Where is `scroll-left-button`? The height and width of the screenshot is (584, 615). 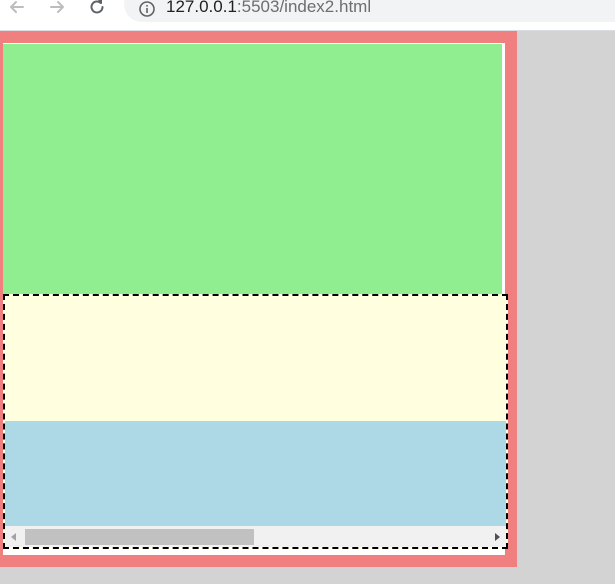 scroll-left-button is located at coordinates (13, 536).